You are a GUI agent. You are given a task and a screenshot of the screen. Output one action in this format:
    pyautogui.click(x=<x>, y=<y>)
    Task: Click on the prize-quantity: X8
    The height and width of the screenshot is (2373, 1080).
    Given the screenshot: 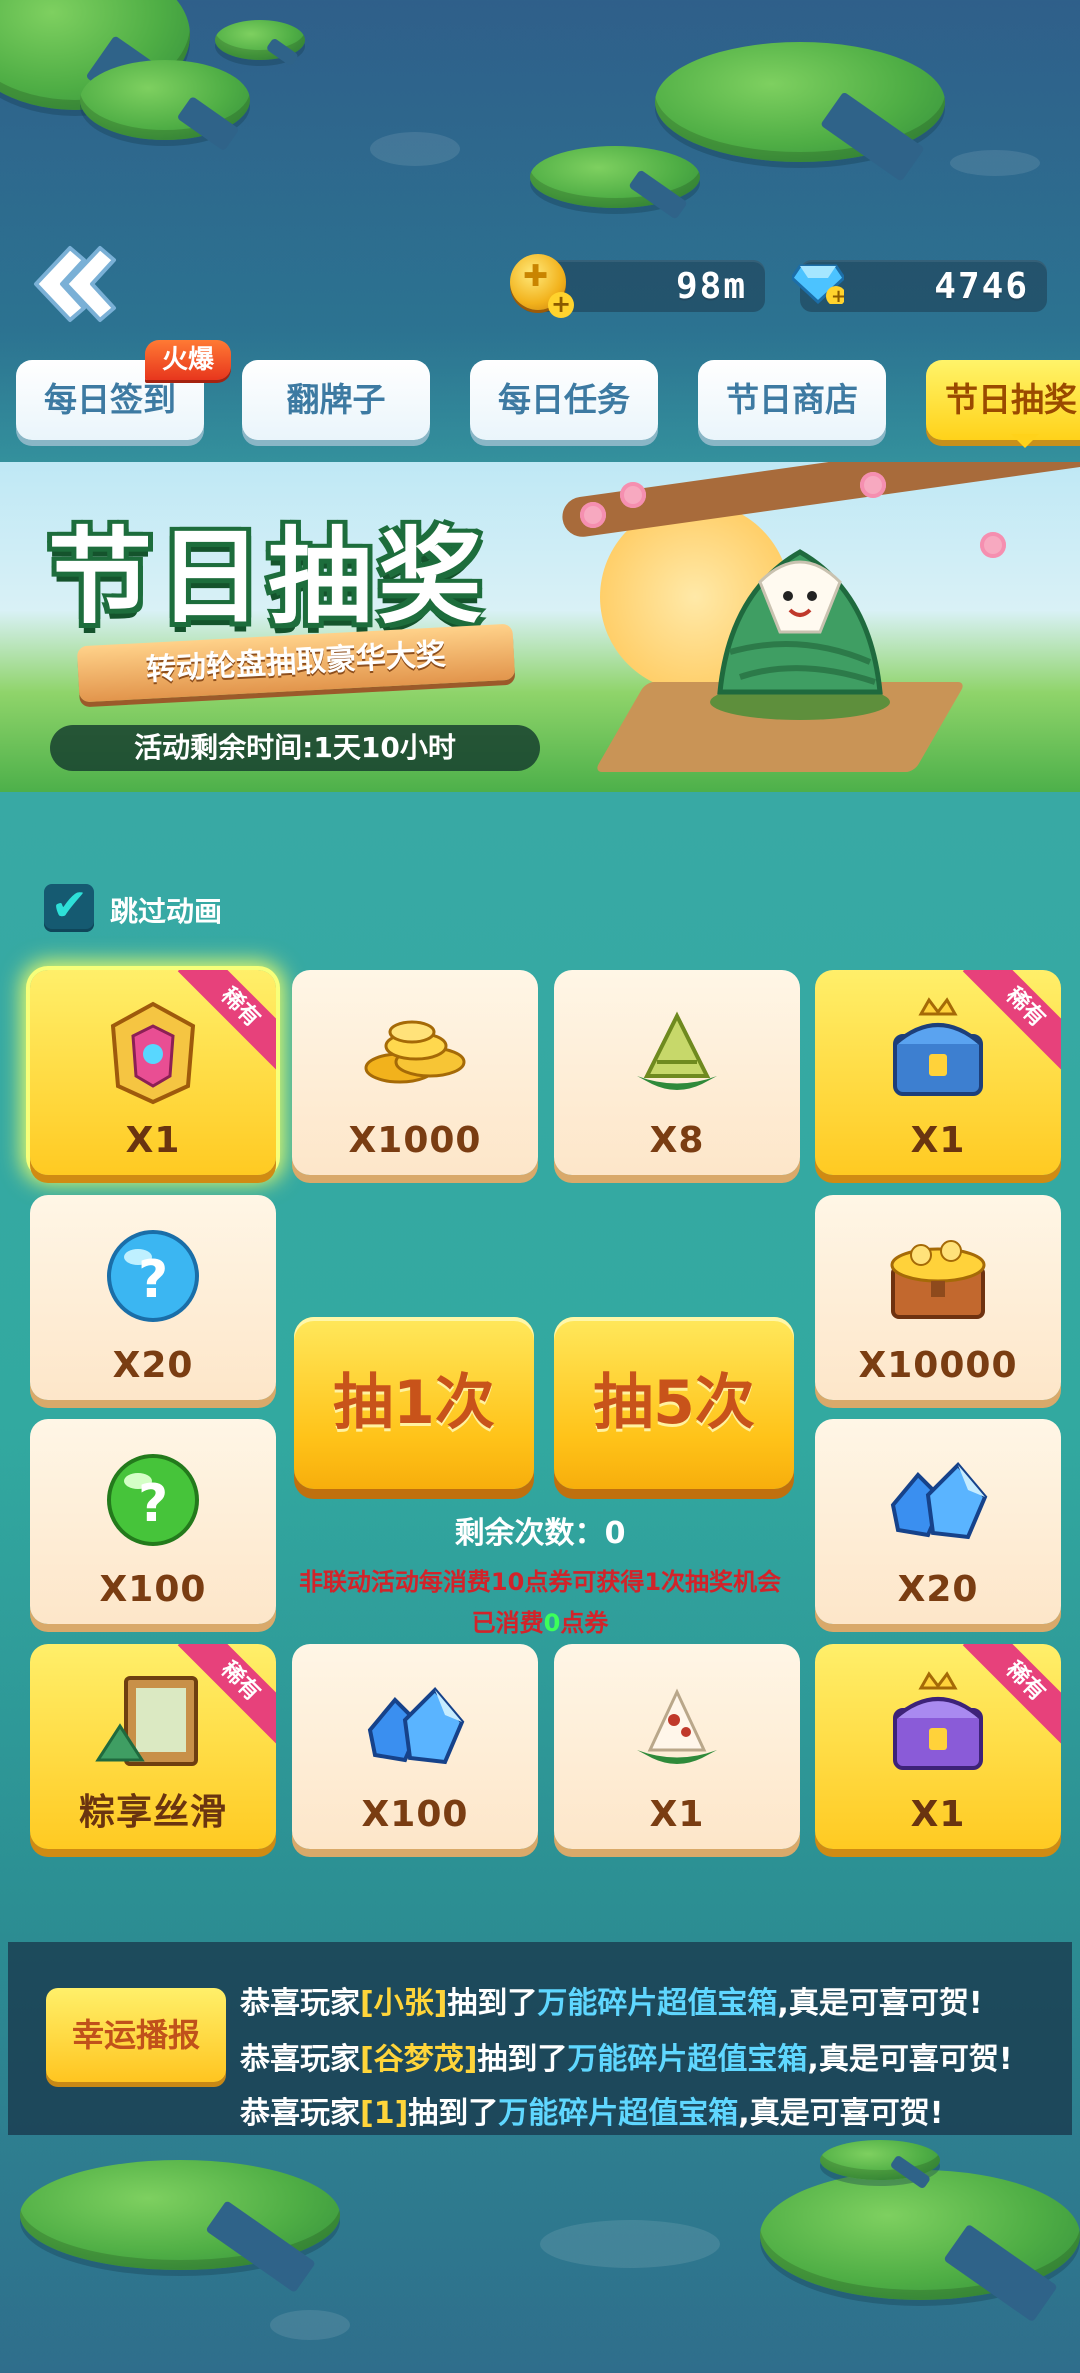 What is the action you would take?
    pyautogui.click(x=677, y=1140)
    